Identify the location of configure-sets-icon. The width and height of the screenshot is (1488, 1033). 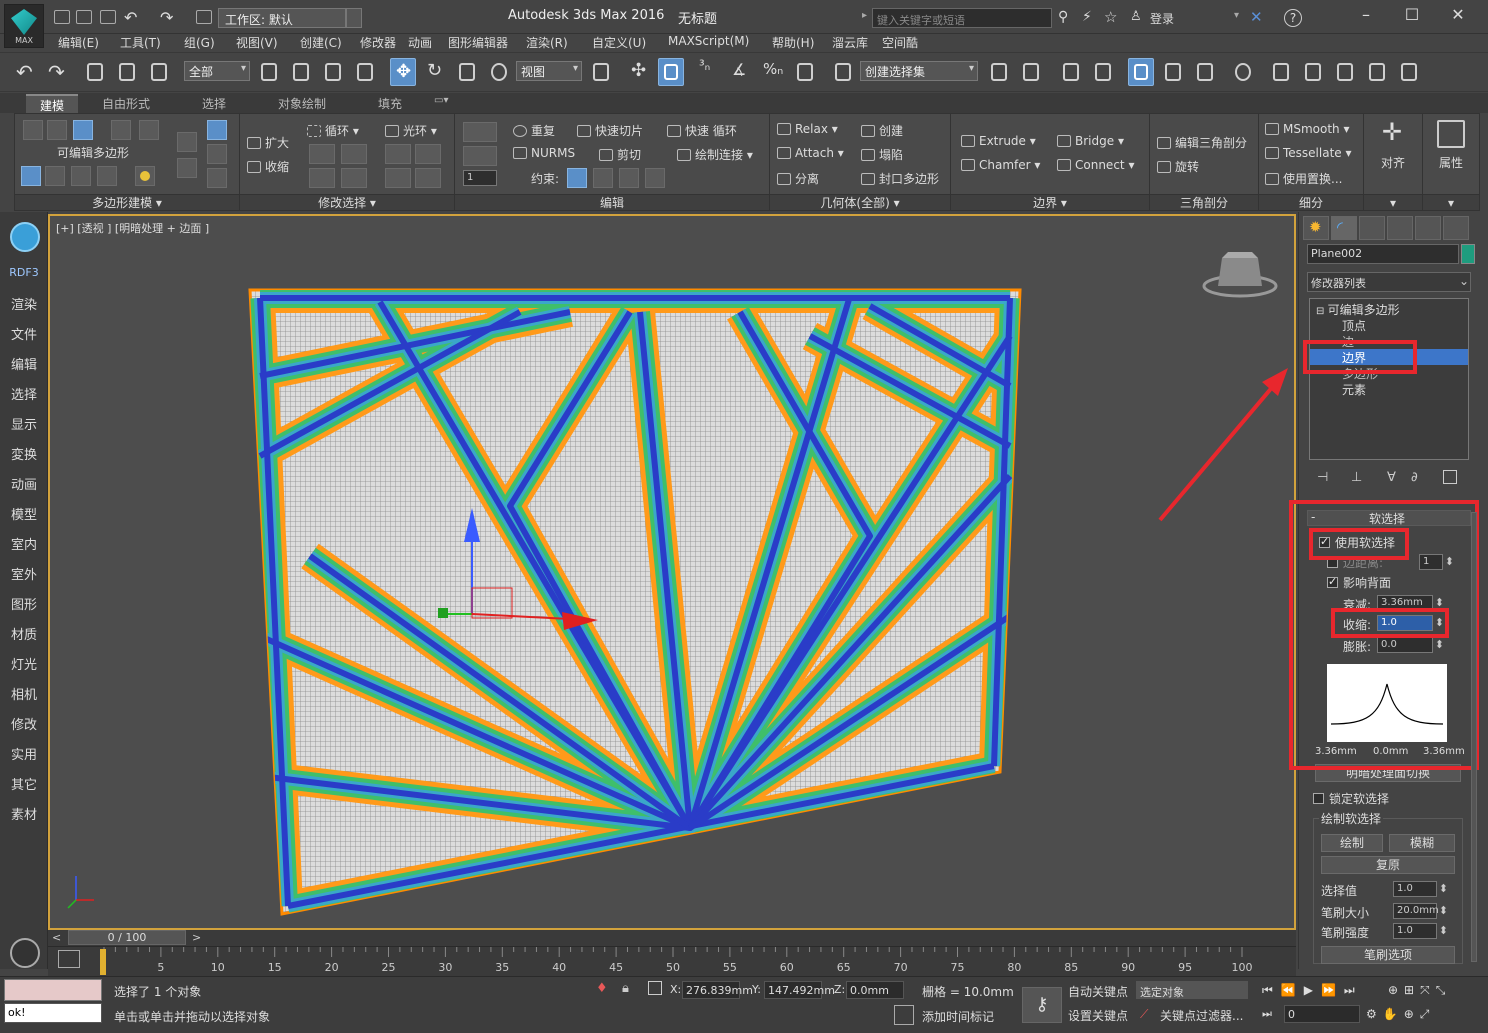
(1450, 477).